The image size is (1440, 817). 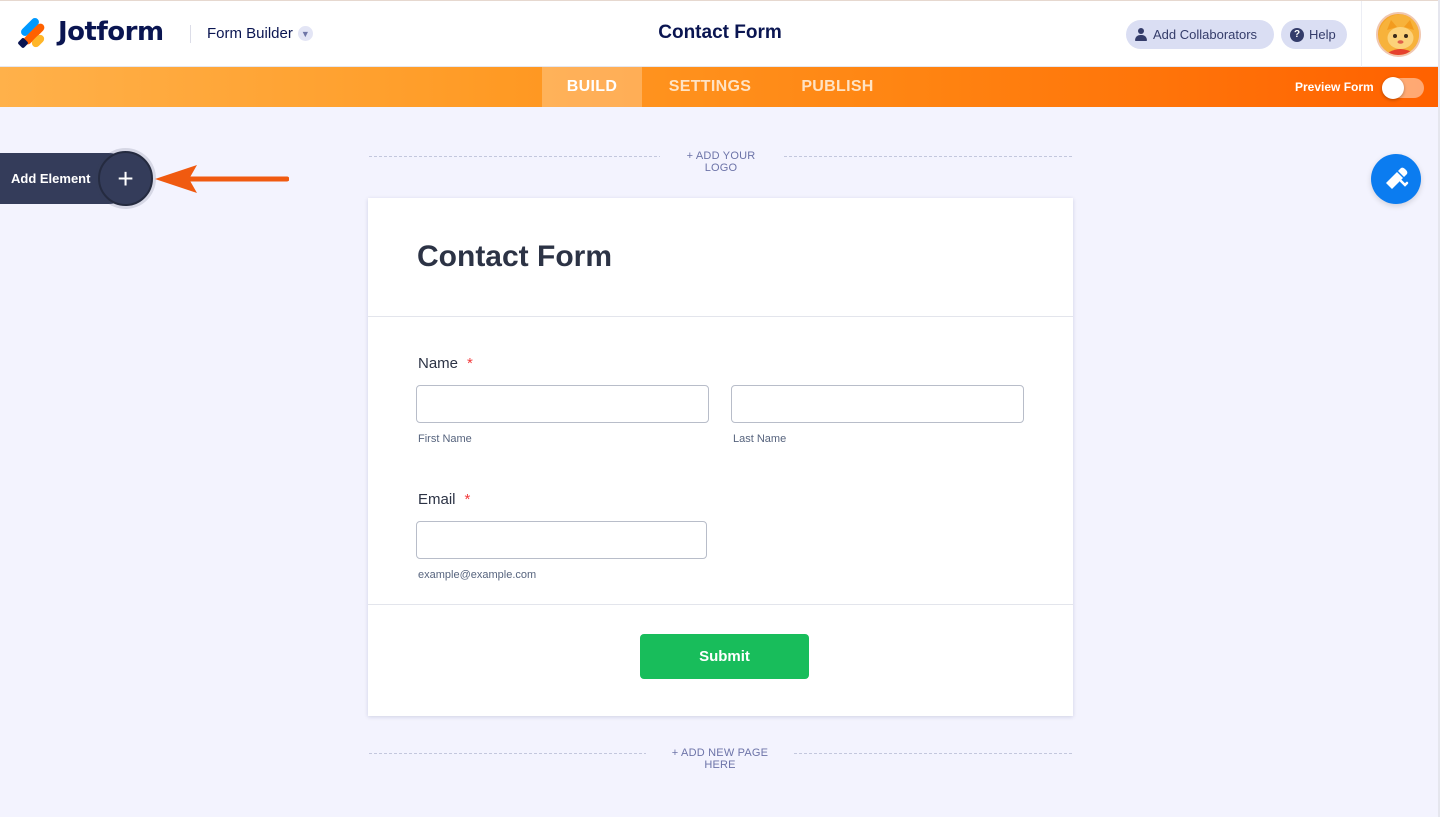 What do you see at coordinates (837, 87) in the screenshot?
I see `tab-publish: PUBLISH` at bounding box center [837, 87].